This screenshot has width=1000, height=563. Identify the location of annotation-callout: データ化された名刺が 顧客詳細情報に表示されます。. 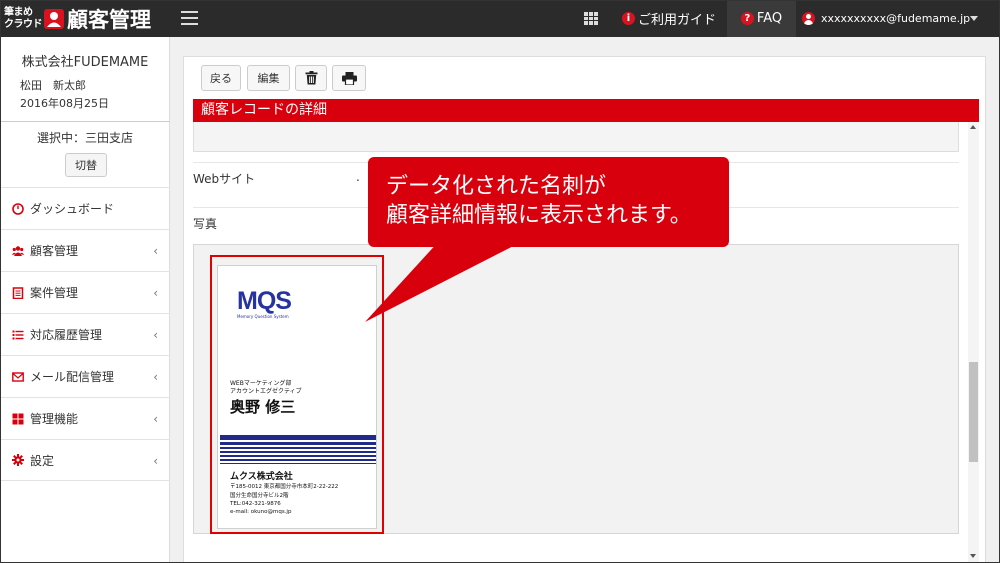
(548, 202).